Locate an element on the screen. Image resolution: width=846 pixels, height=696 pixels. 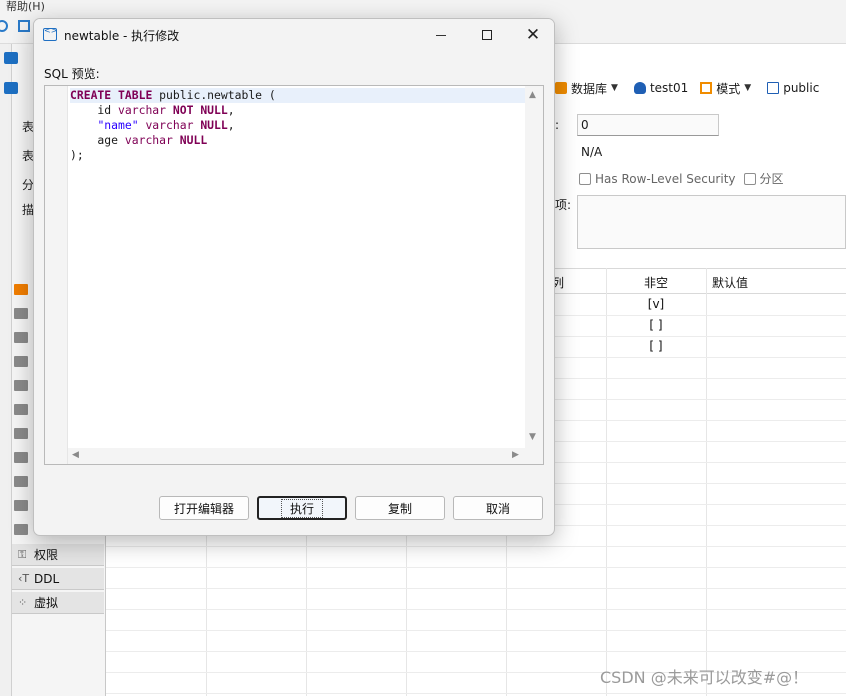
sql-line: "name" varchar NULL, is located at coordinates (166, 125).